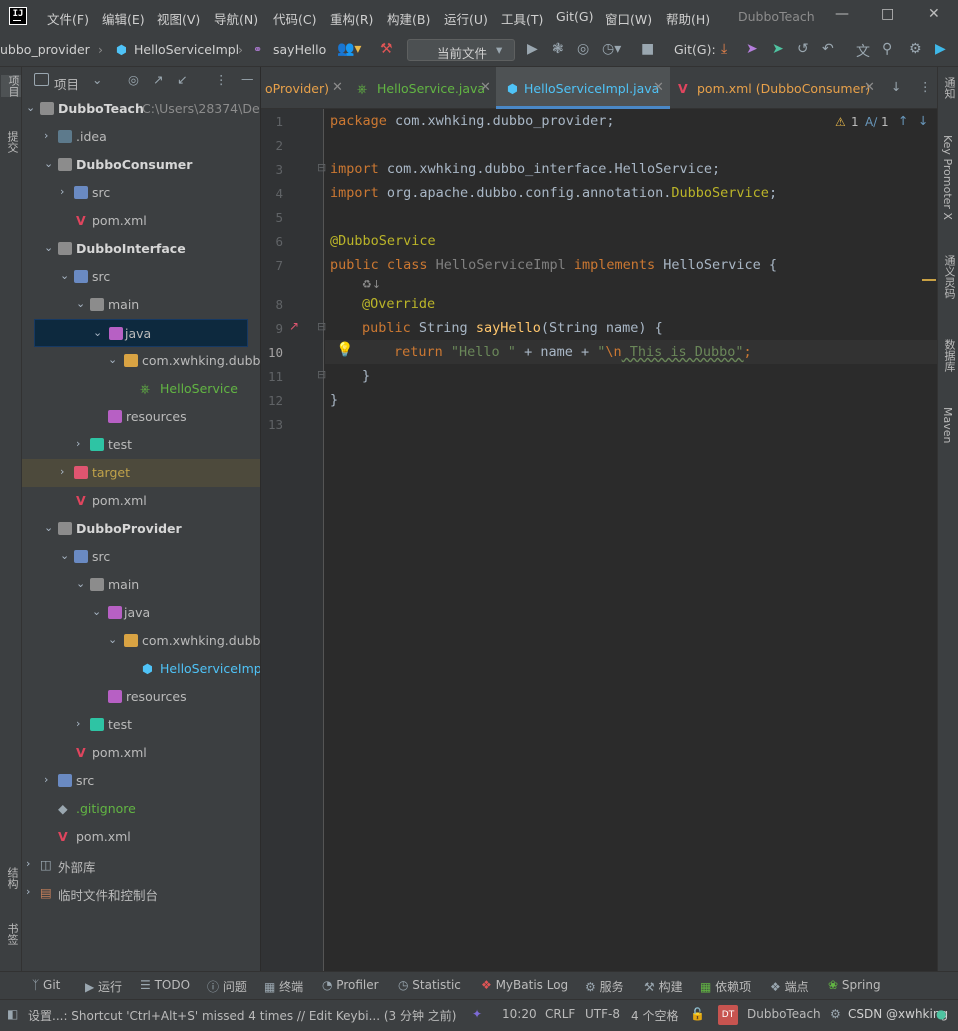 The width and height of the screenshot is (958, 1031). I want to click on plugin-icon: ▶, so click(940, 49).